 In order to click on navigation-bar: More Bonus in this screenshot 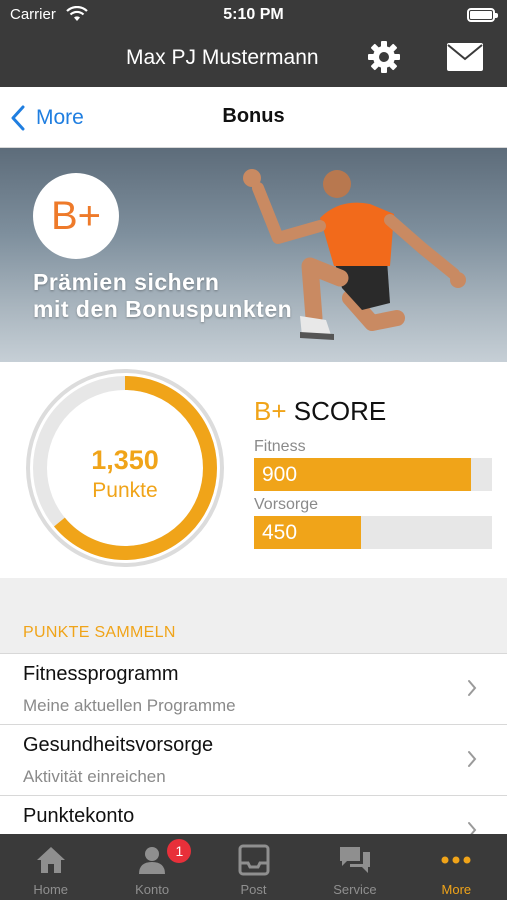, I will do `click(253, 117)`.